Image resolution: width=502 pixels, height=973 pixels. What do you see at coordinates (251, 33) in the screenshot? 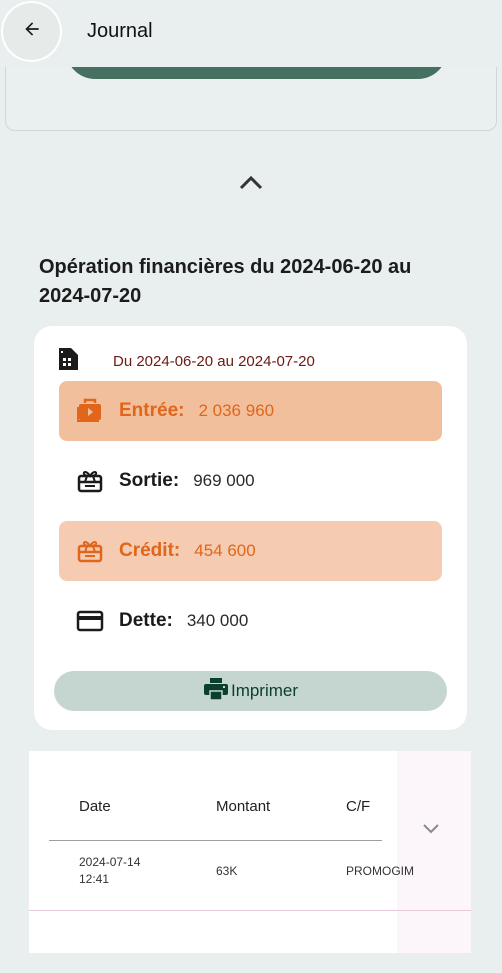
I see `app-bar: Journal` at bounding box center [251, 33].